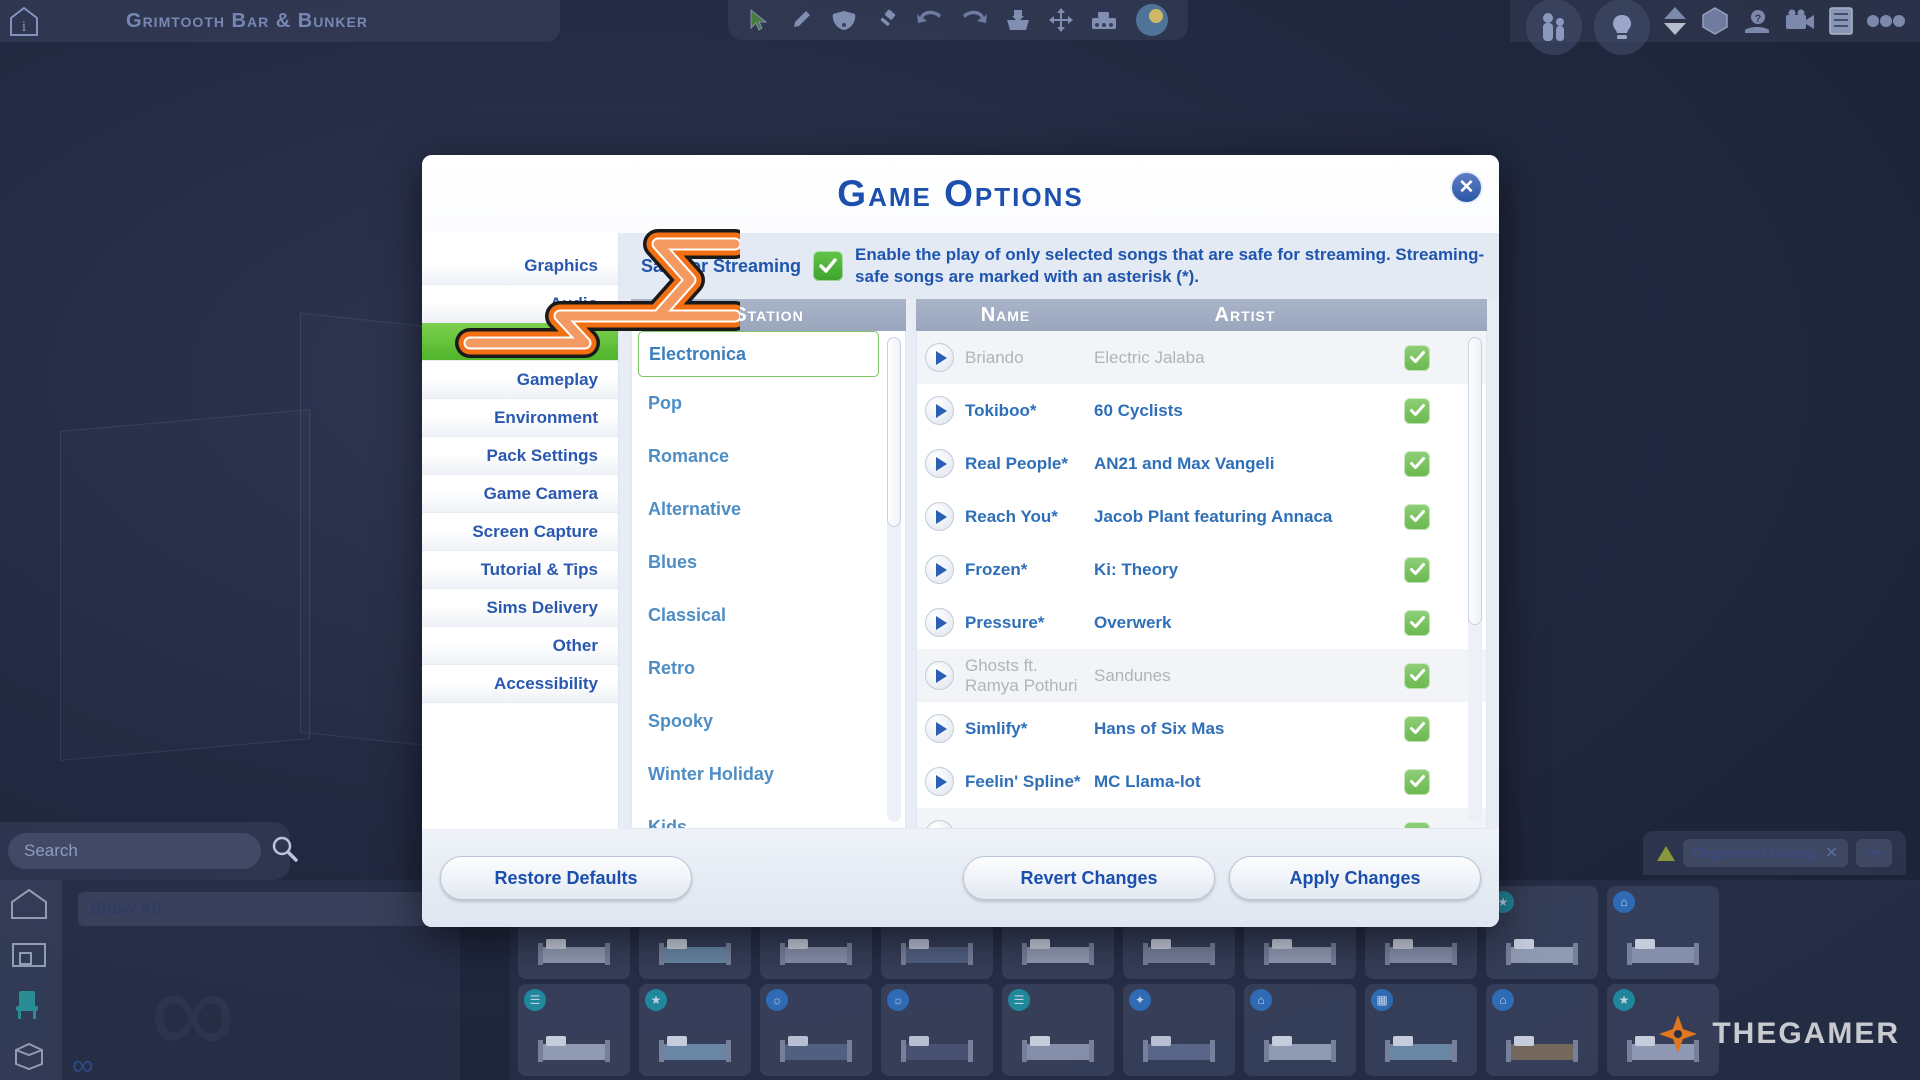  What do you see at coordinates (31, 956) in the screenshot?
I see `room-icon` at bounding box center [31, 956].